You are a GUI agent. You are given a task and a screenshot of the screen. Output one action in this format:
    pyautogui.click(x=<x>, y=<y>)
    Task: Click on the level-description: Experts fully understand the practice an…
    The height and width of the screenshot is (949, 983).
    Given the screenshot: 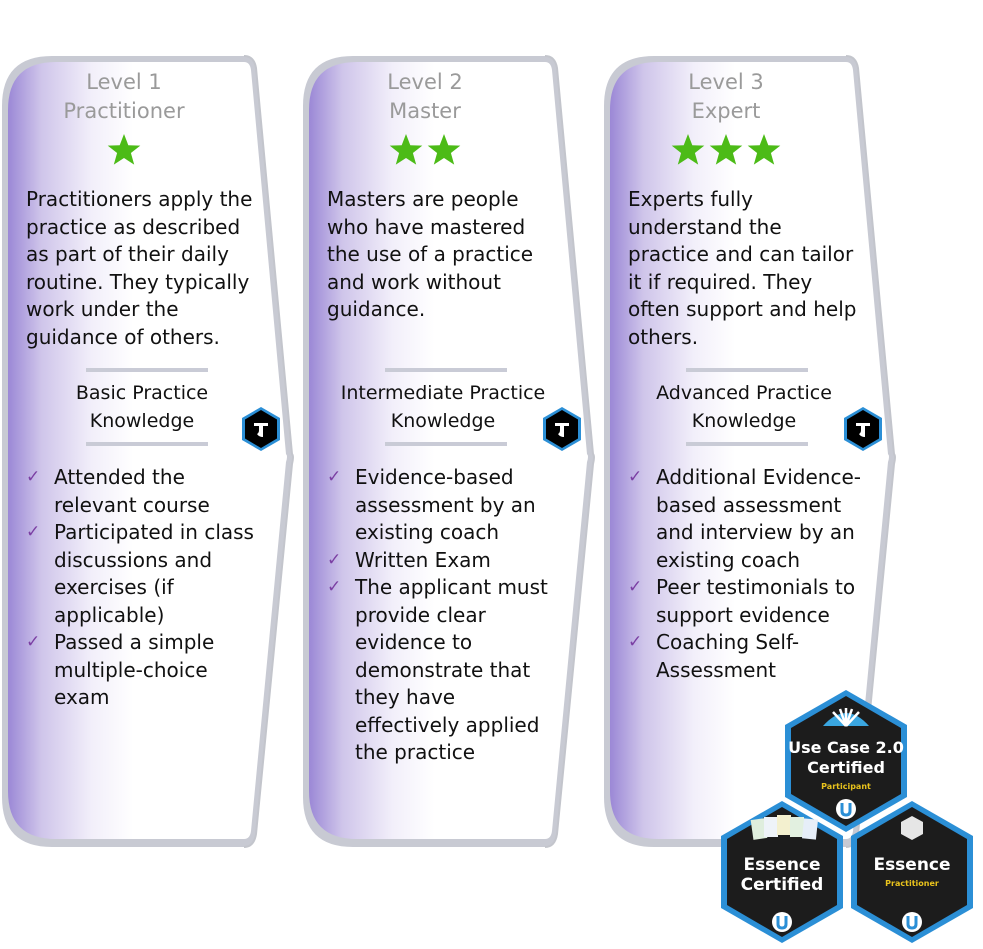 What is the action you would take?
    pyautogui.click(x=742, y=268)
    